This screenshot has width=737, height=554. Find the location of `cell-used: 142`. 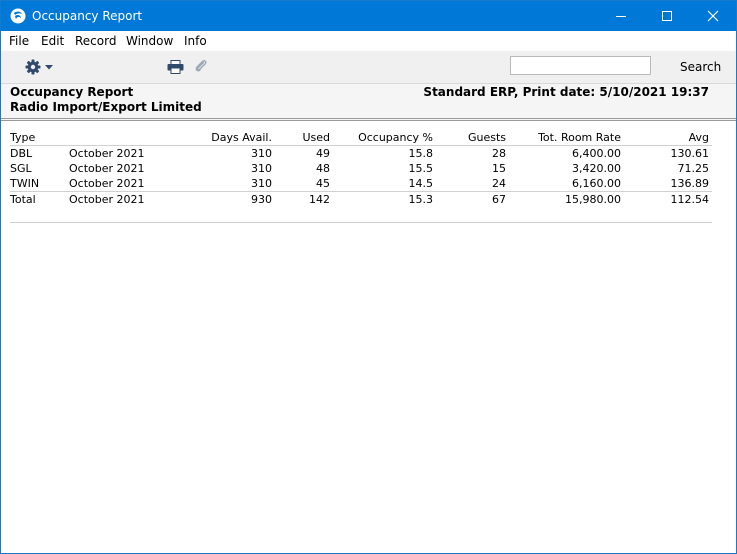

cell-used: 142 is located at coordinates (319, 199).